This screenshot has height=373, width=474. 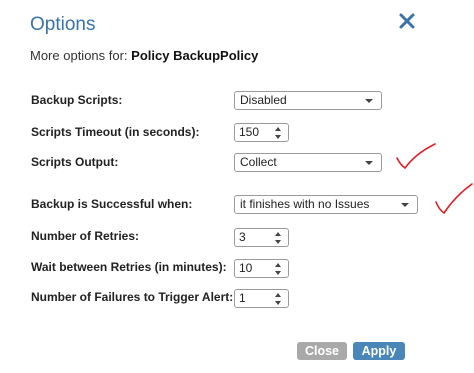 I want to click on backup-successful-label: Backup is Successful when:, so click(x=112, y=204).